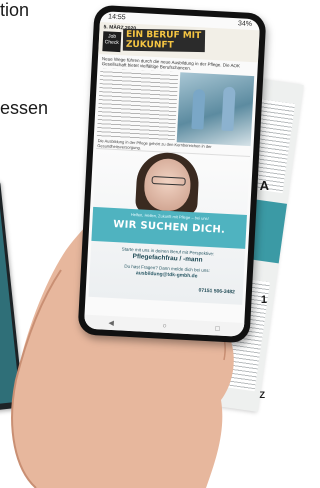  I want to click on article-body, so click(175, 107).